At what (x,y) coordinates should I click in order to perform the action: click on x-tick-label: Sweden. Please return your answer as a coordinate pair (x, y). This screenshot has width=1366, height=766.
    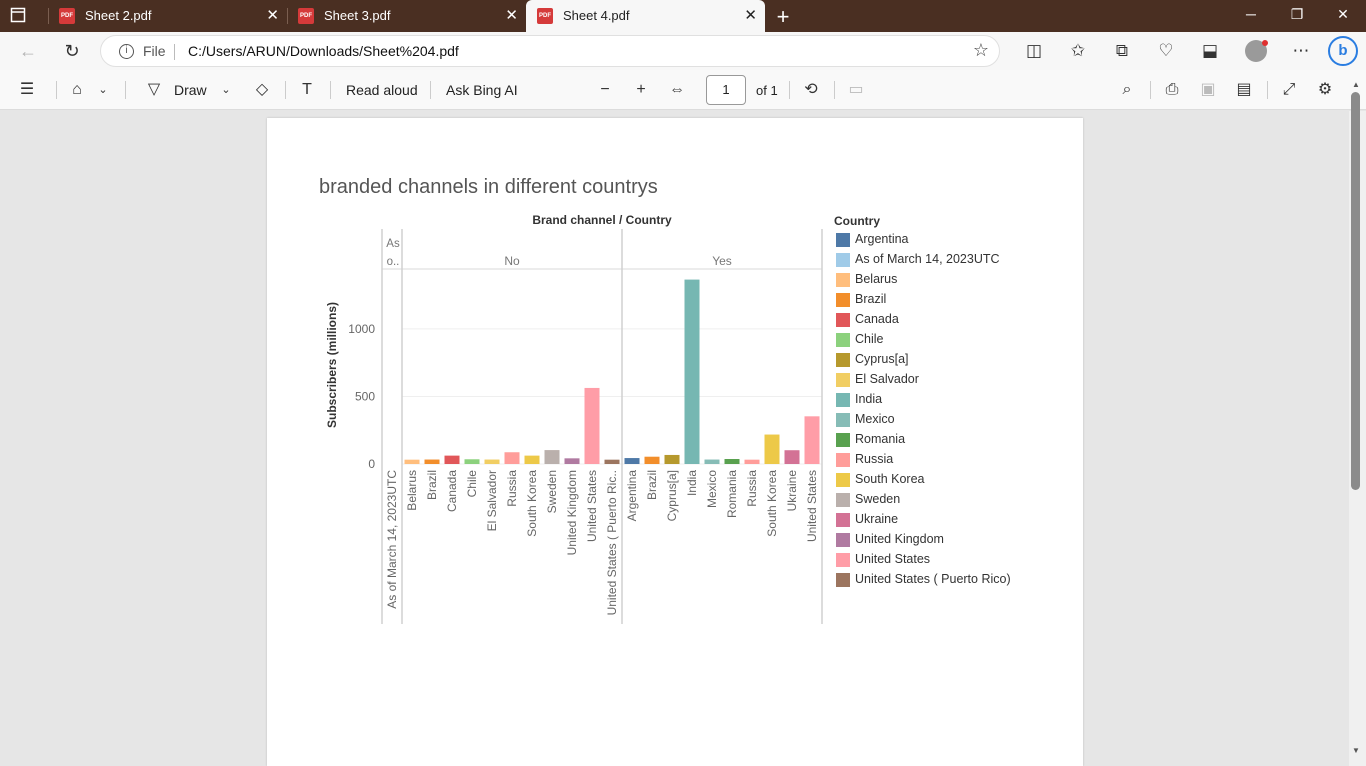
    Looking at the image, I should click on (552, 491).